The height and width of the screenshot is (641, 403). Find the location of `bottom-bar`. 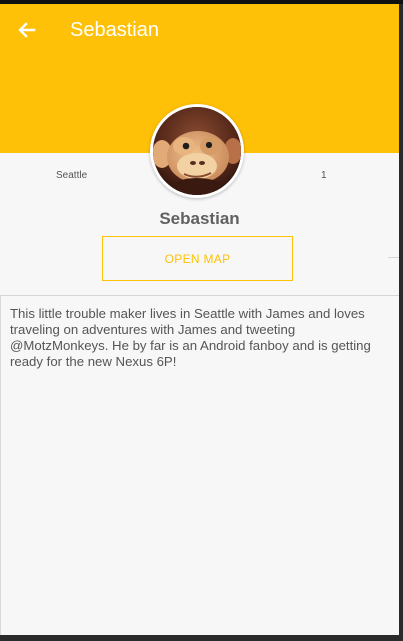

bottom-bar is located at coordinates (201, 638).